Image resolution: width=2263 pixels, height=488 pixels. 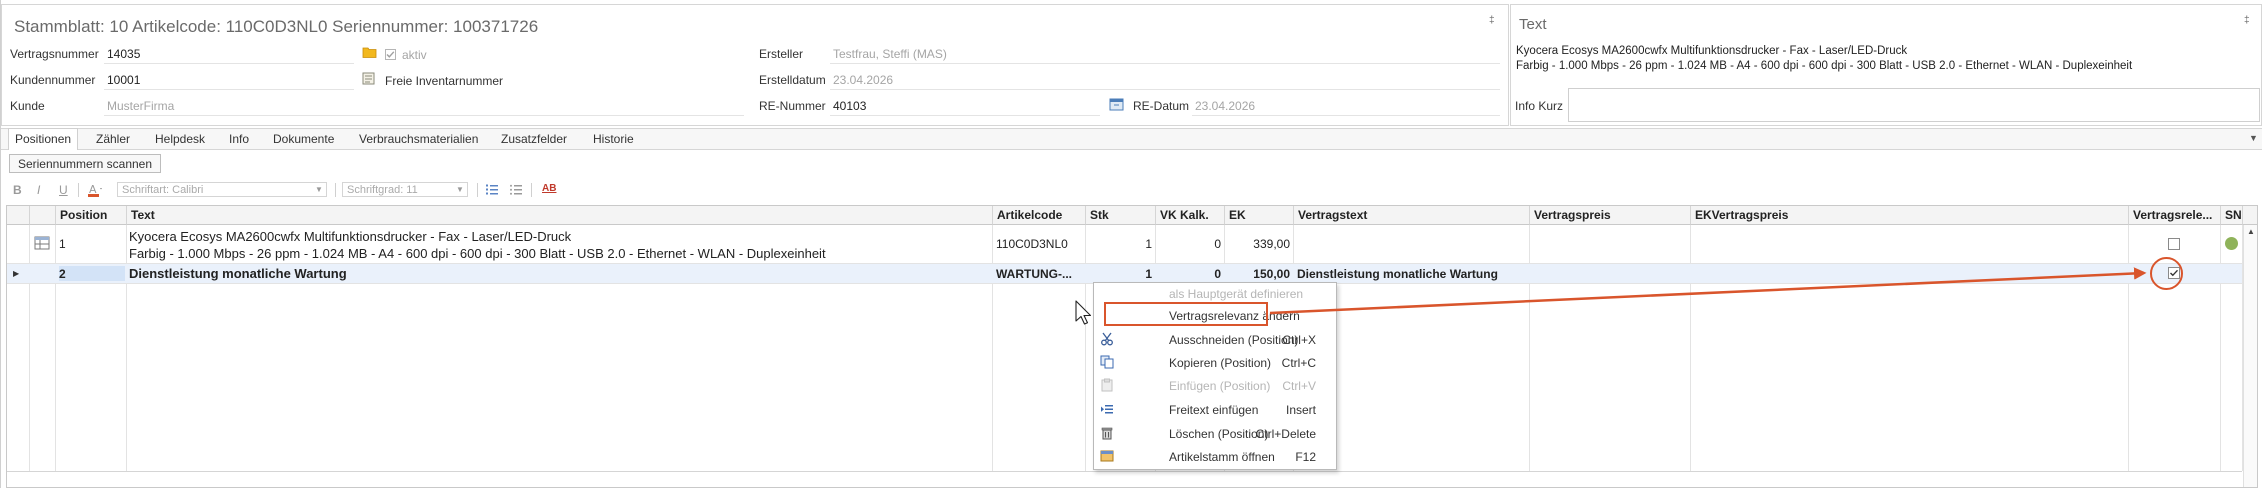 What do you see at coordinates (2166, 273) in the screenshot?
I see `annotation-highlight-circle` at bounding box center [2166, 273].